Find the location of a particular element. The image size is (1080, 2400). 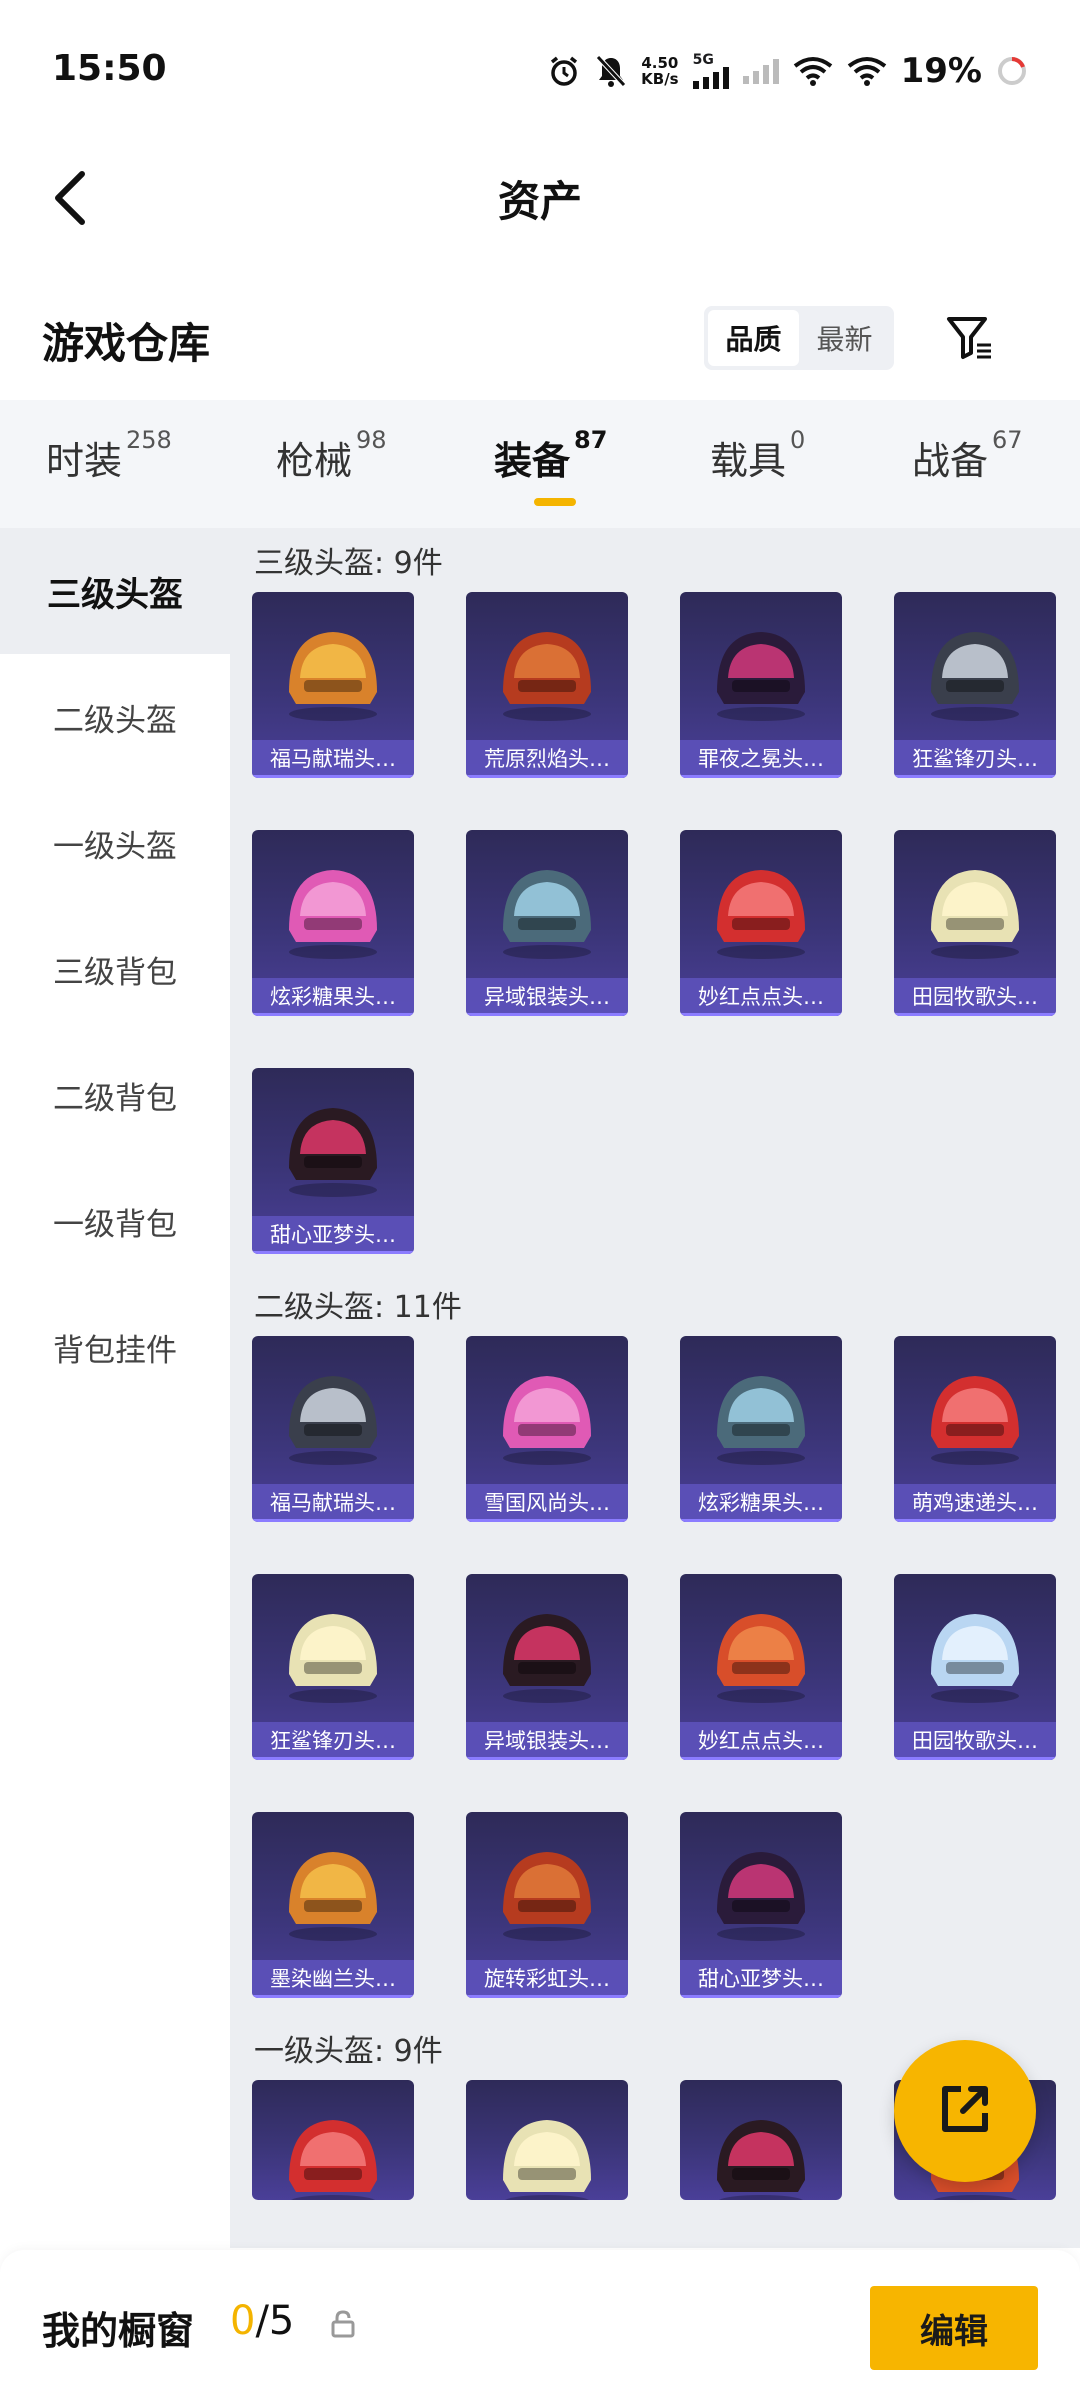

battery-ring-icon is located at coordinates (1012, 71).